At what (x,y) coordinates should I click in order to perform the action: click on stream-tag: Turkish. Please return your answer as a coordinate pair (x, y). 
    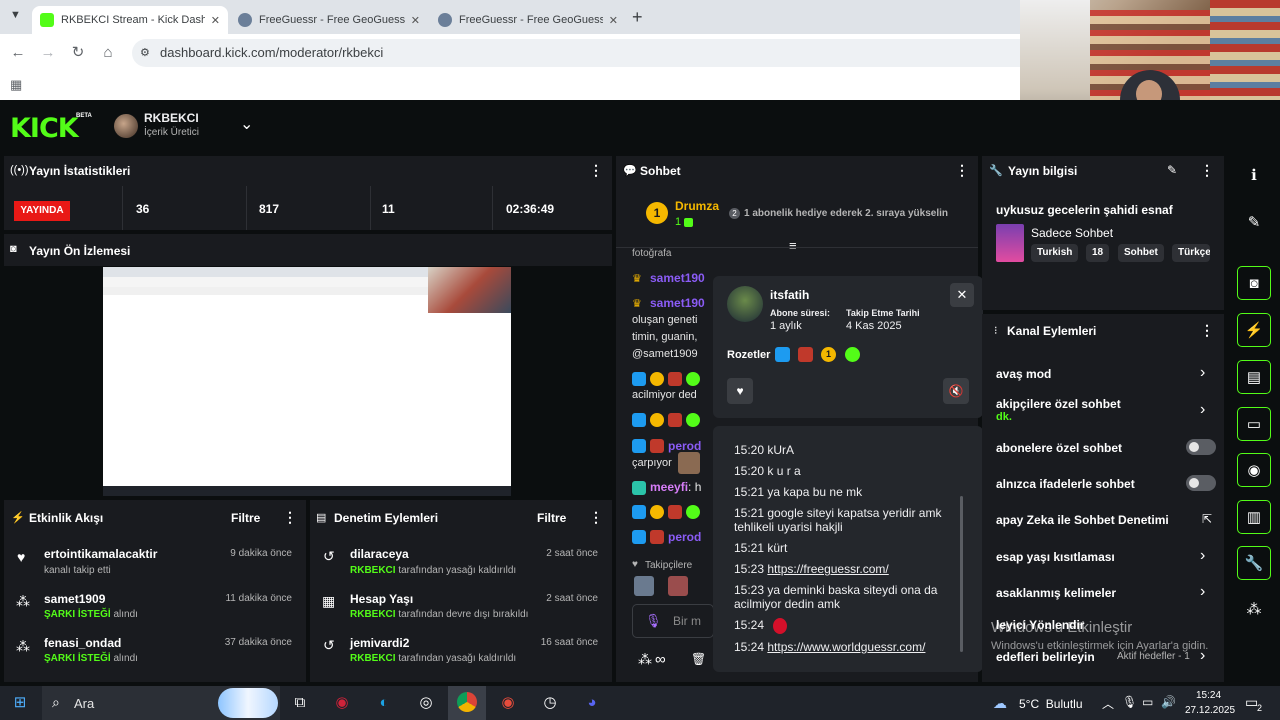
    Looking at the image, I should click on (1055, 253).